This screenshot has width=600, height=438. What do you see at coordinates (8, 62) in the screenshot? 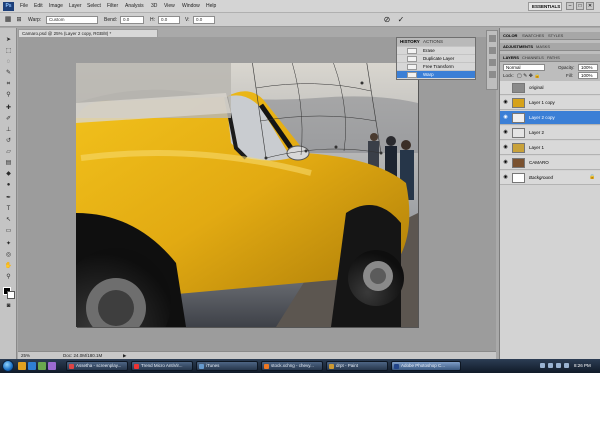
I see `lasso-tool-icon: ◌` at bounding box center [8, 62].